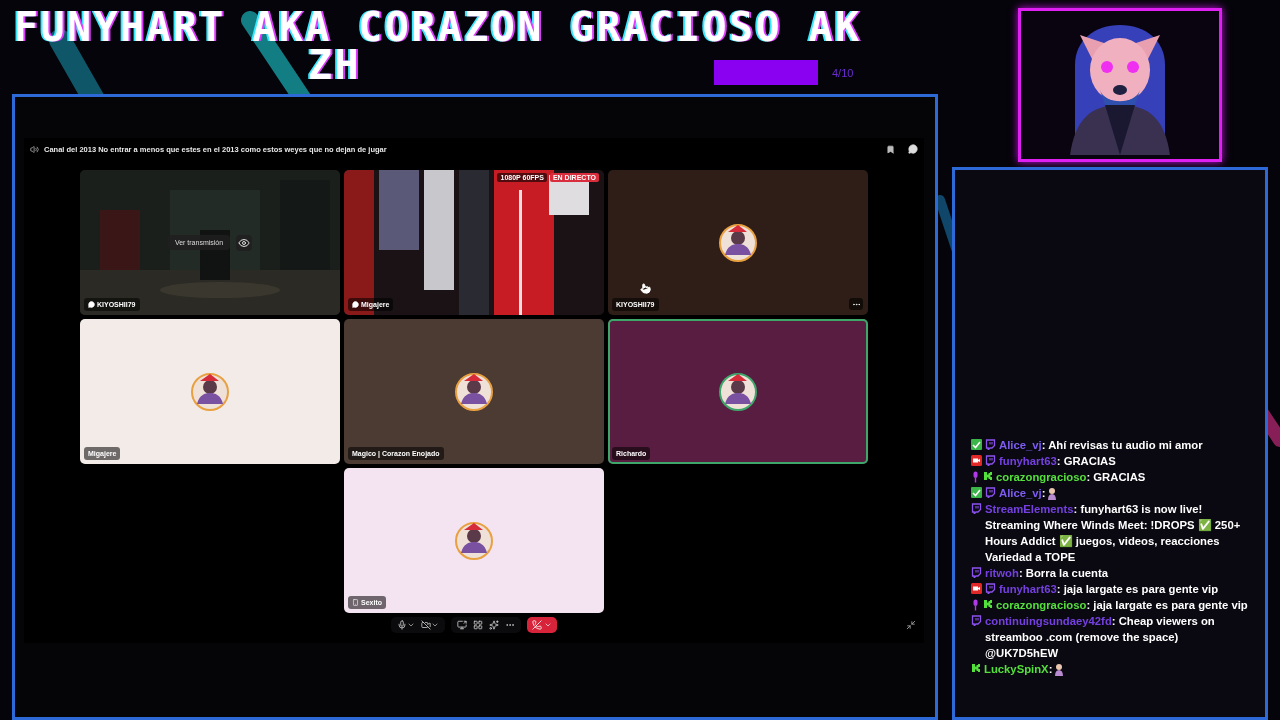 The height and width of the screenshot is (720, 1280). Describe the element at coordinates (1048, 621) in the screenshot. I see `username: continuingsundaey42fd` at that location.